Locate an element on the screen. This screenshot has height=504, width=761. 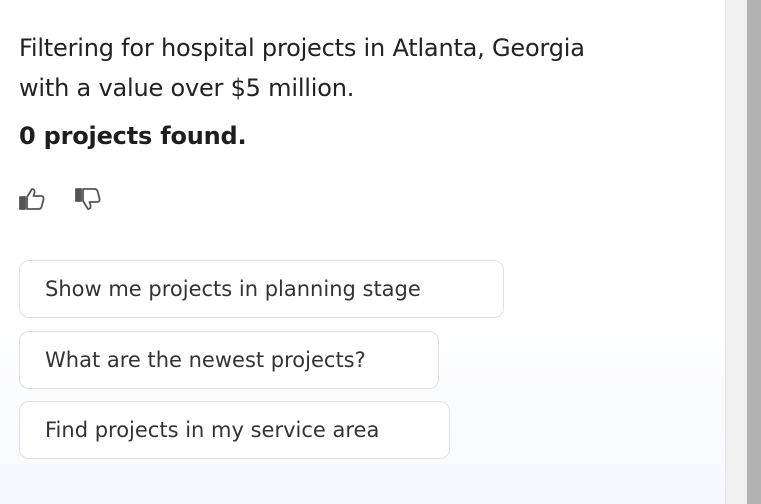
thumbs-up-icon is located at coordinates (32, 199).